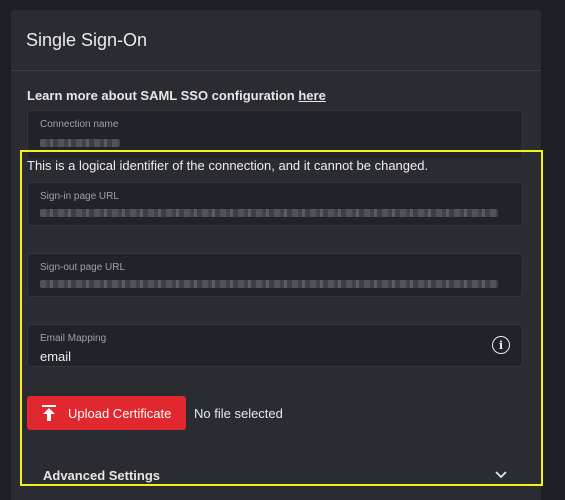 The width and height of the screenshot is (565, 500). I want to click on signout-url-field: Sign-out page URL, so click(275, 275).